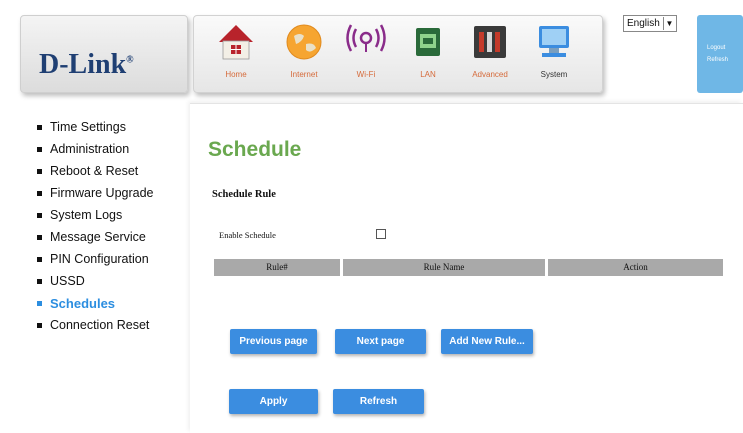 The width and height of the screenshot is (743, 433). I want to click on sidebar-item-time-settings: Time Settings, so click(95, 127).